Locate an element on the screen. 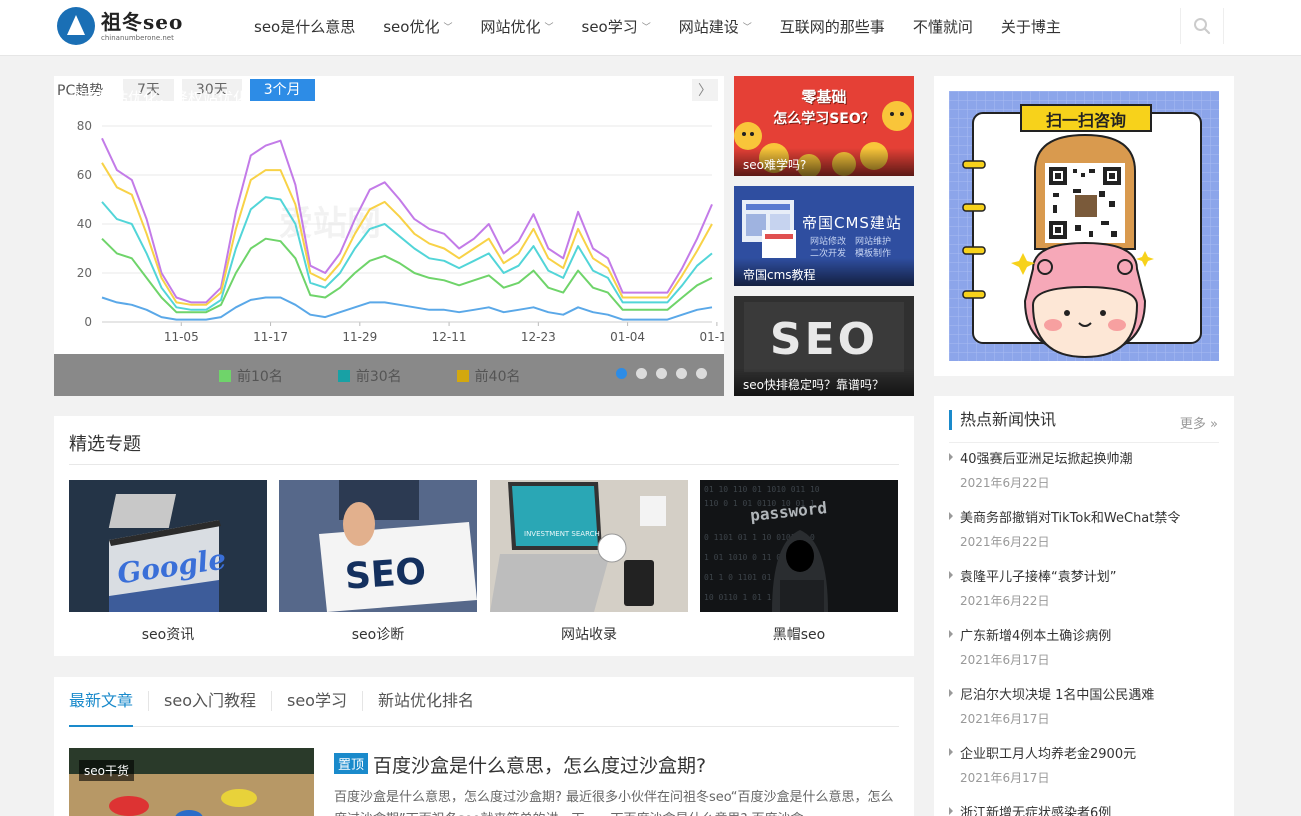 This screenshot has height=816, width=1301. topic-label: 黑帽seo is located at coordinates (799, 635).